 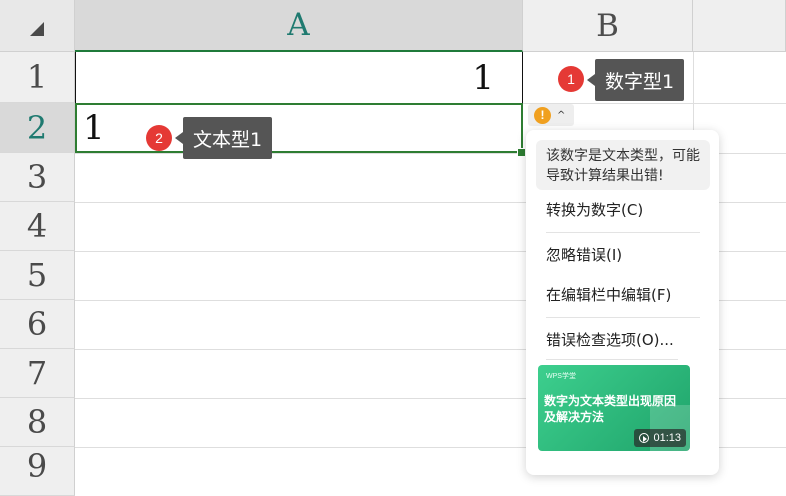 I want to click on convert-to-number-item: 转换为数字(C), so click(x=594, y=210).